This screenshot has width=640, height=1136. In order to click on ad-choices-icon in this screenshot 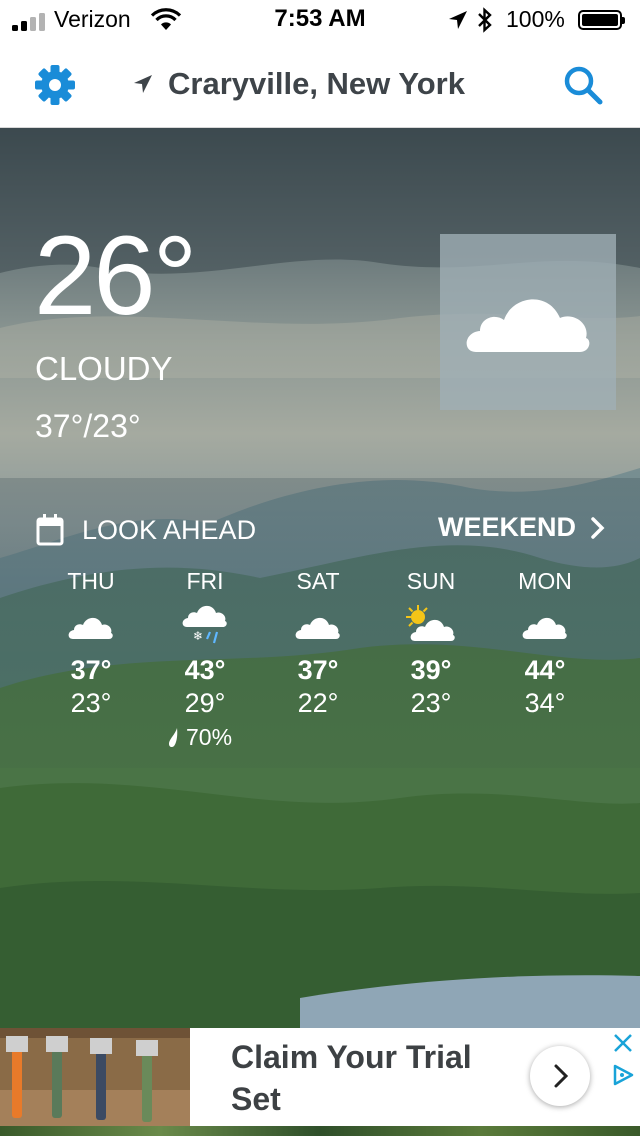, I will do `click(623, 1075)`.